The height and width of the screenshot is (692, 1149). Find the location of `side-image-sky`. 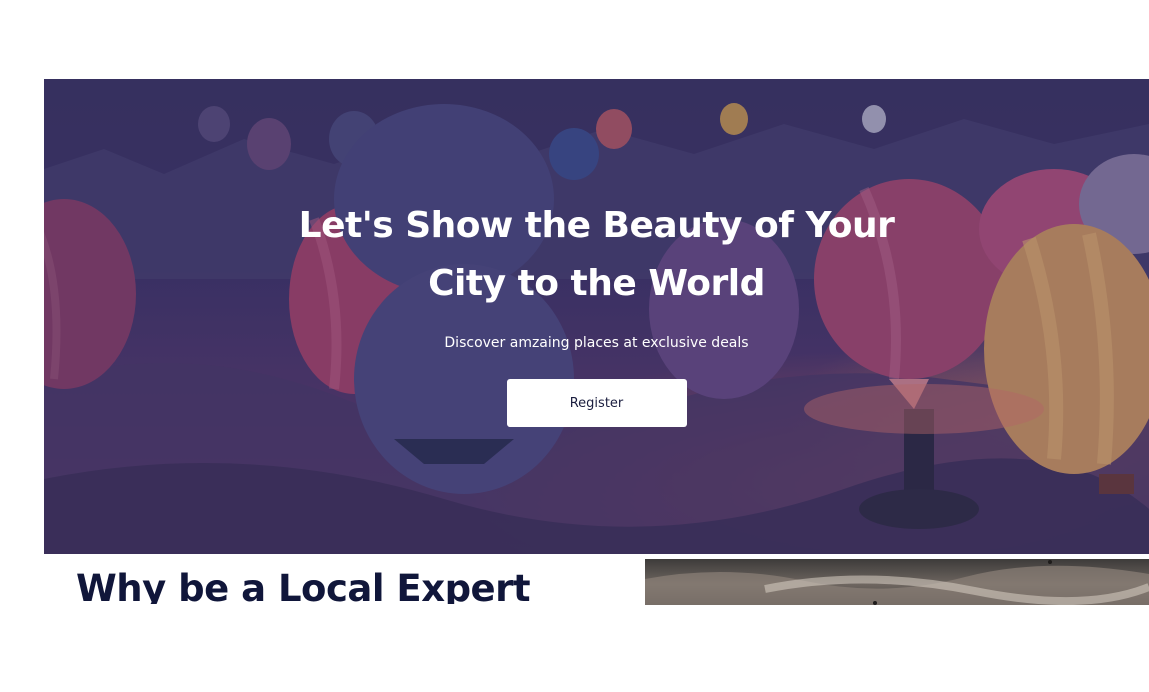

side-image-sky is located at coordinates (897, 582).